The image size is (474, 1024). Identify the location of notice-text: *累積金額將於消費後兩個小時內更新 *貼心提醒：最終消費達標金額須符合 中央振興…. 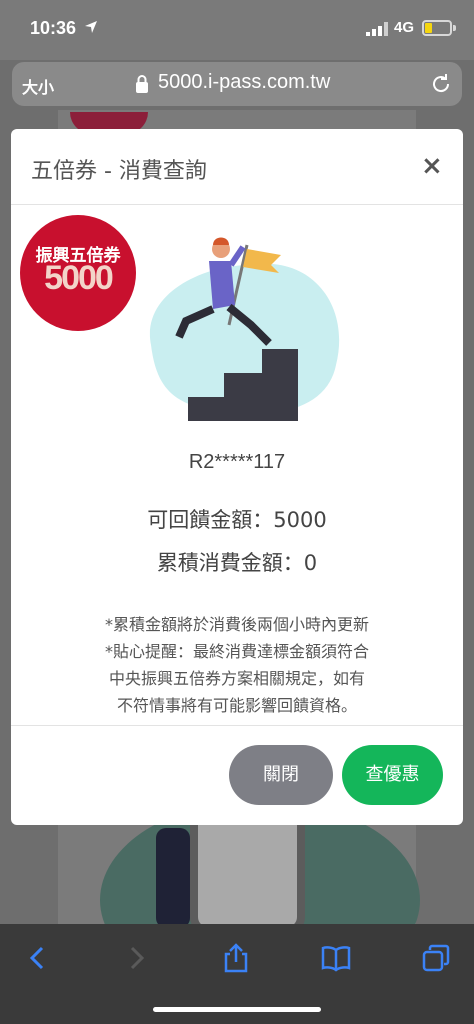
(237, 665).